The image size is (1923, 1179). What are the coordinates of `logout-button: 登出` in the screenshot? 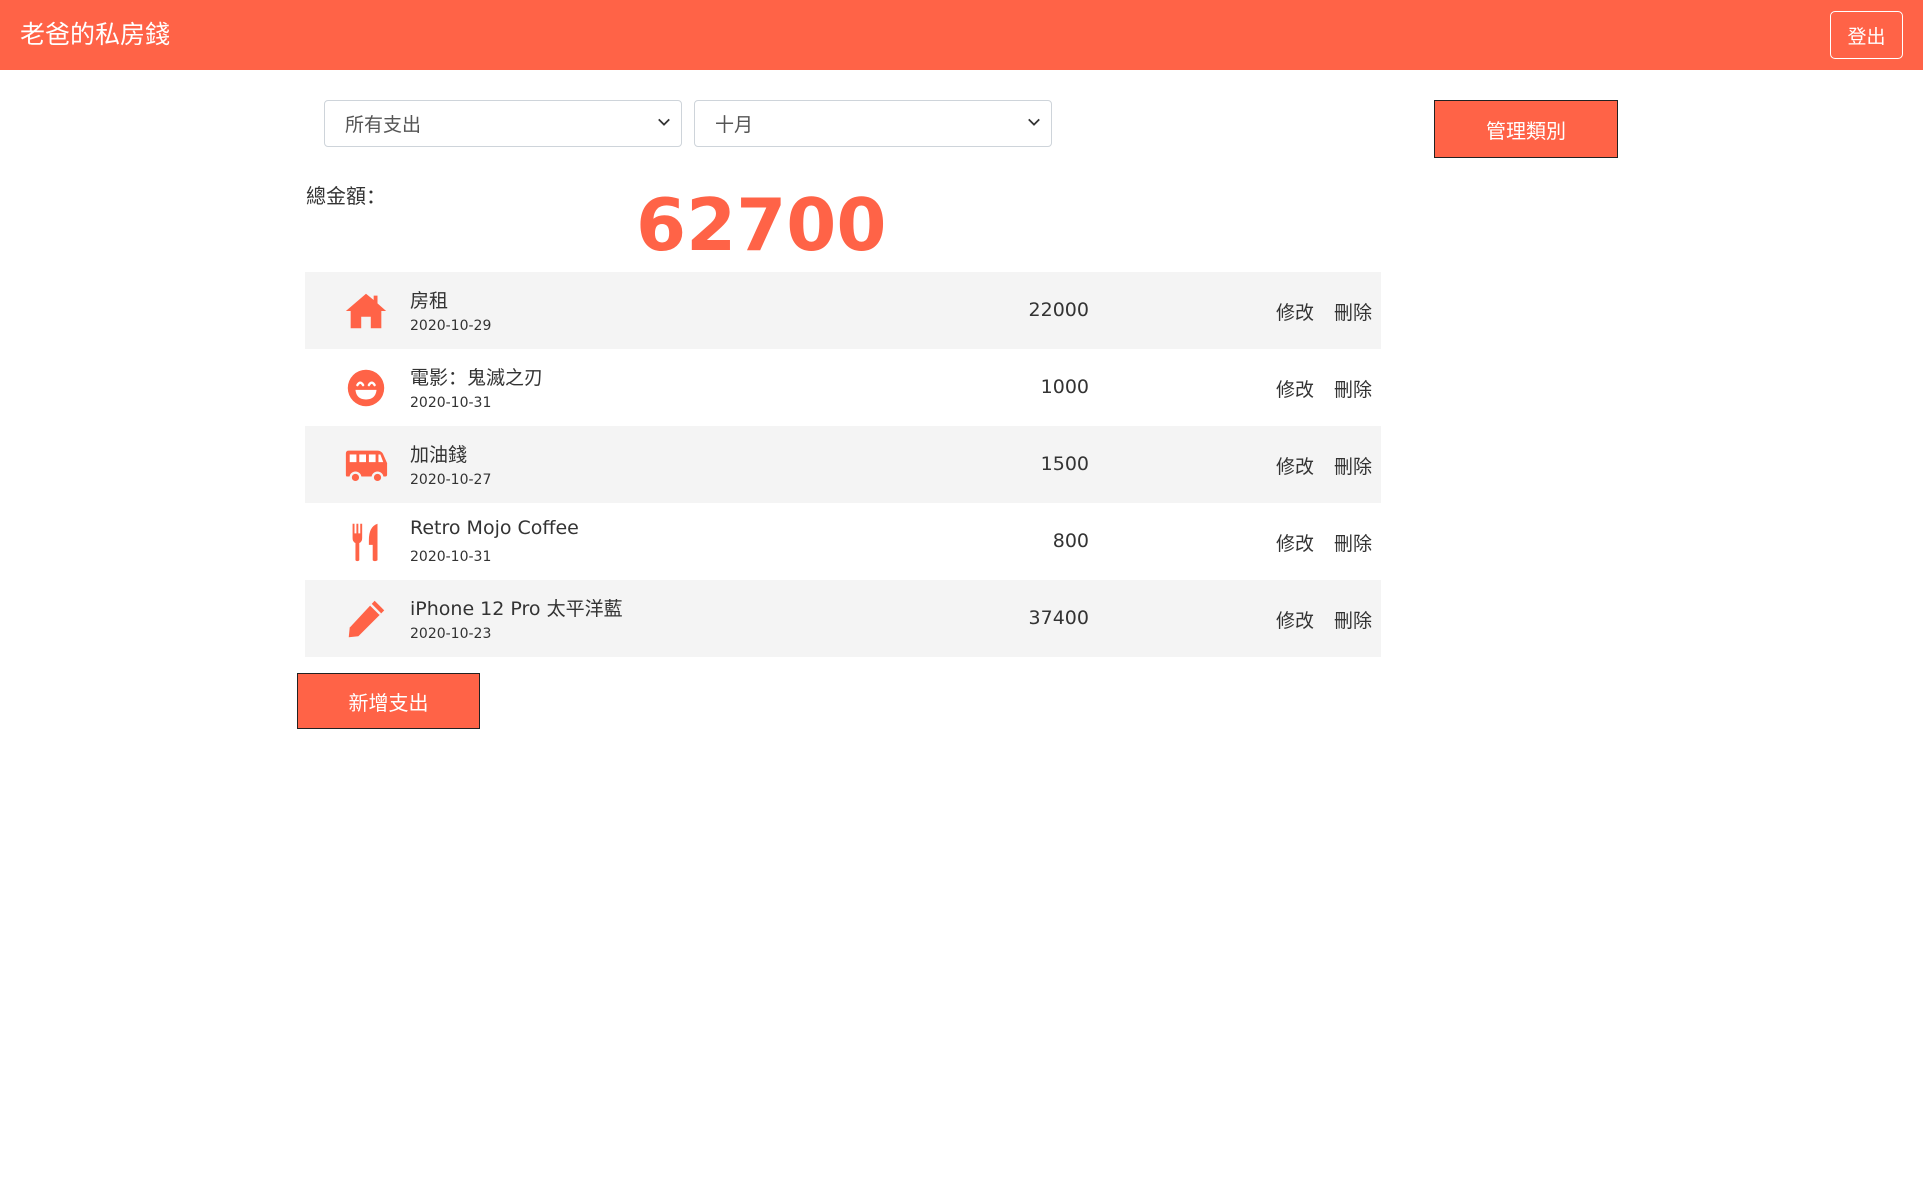 It's located at (1866, 35).